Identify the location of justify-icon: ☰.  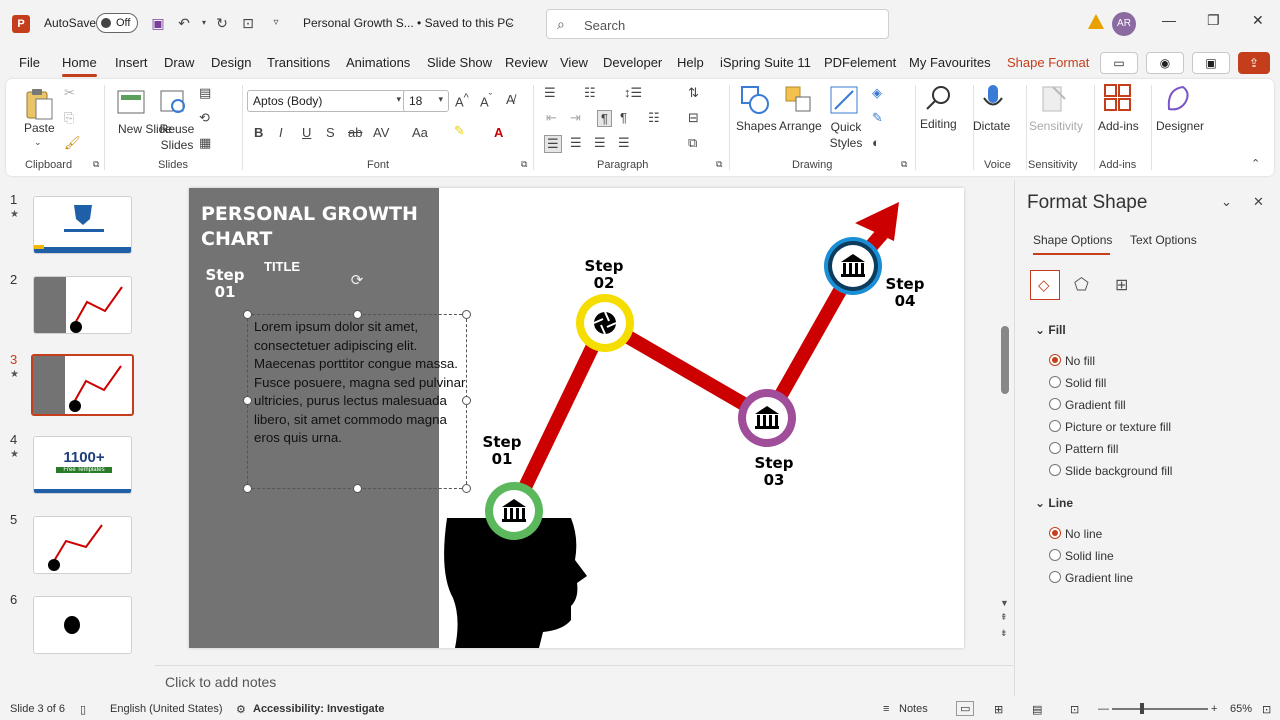
(624, 143).